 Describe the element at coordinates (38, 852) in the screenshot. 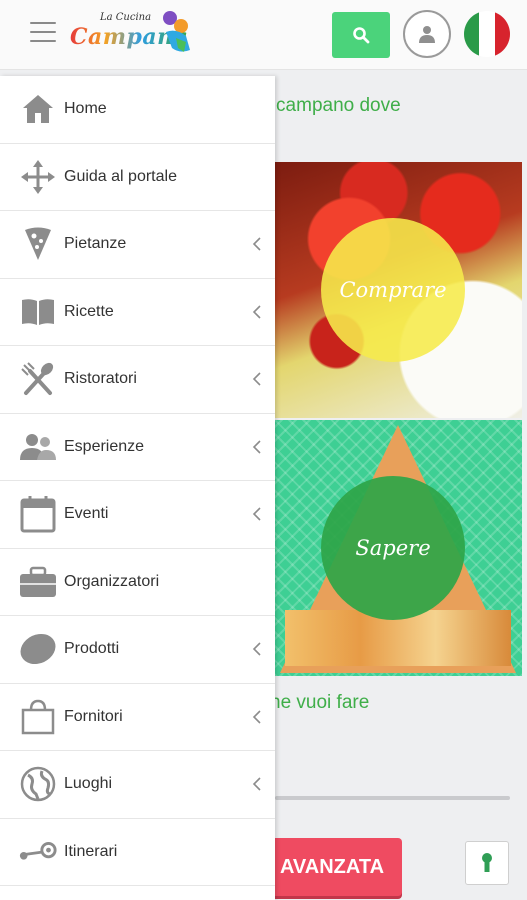

I see `steam-route-icon` at that location.